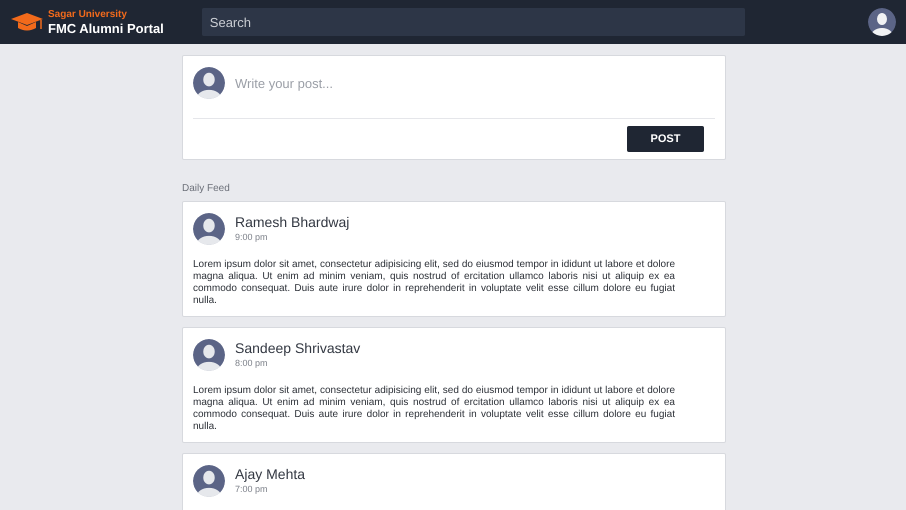  What do you see at coordinates (252, 363) in the screenshot?
I see `post-time: 8:00 pm` at bounding box center [252, 363].